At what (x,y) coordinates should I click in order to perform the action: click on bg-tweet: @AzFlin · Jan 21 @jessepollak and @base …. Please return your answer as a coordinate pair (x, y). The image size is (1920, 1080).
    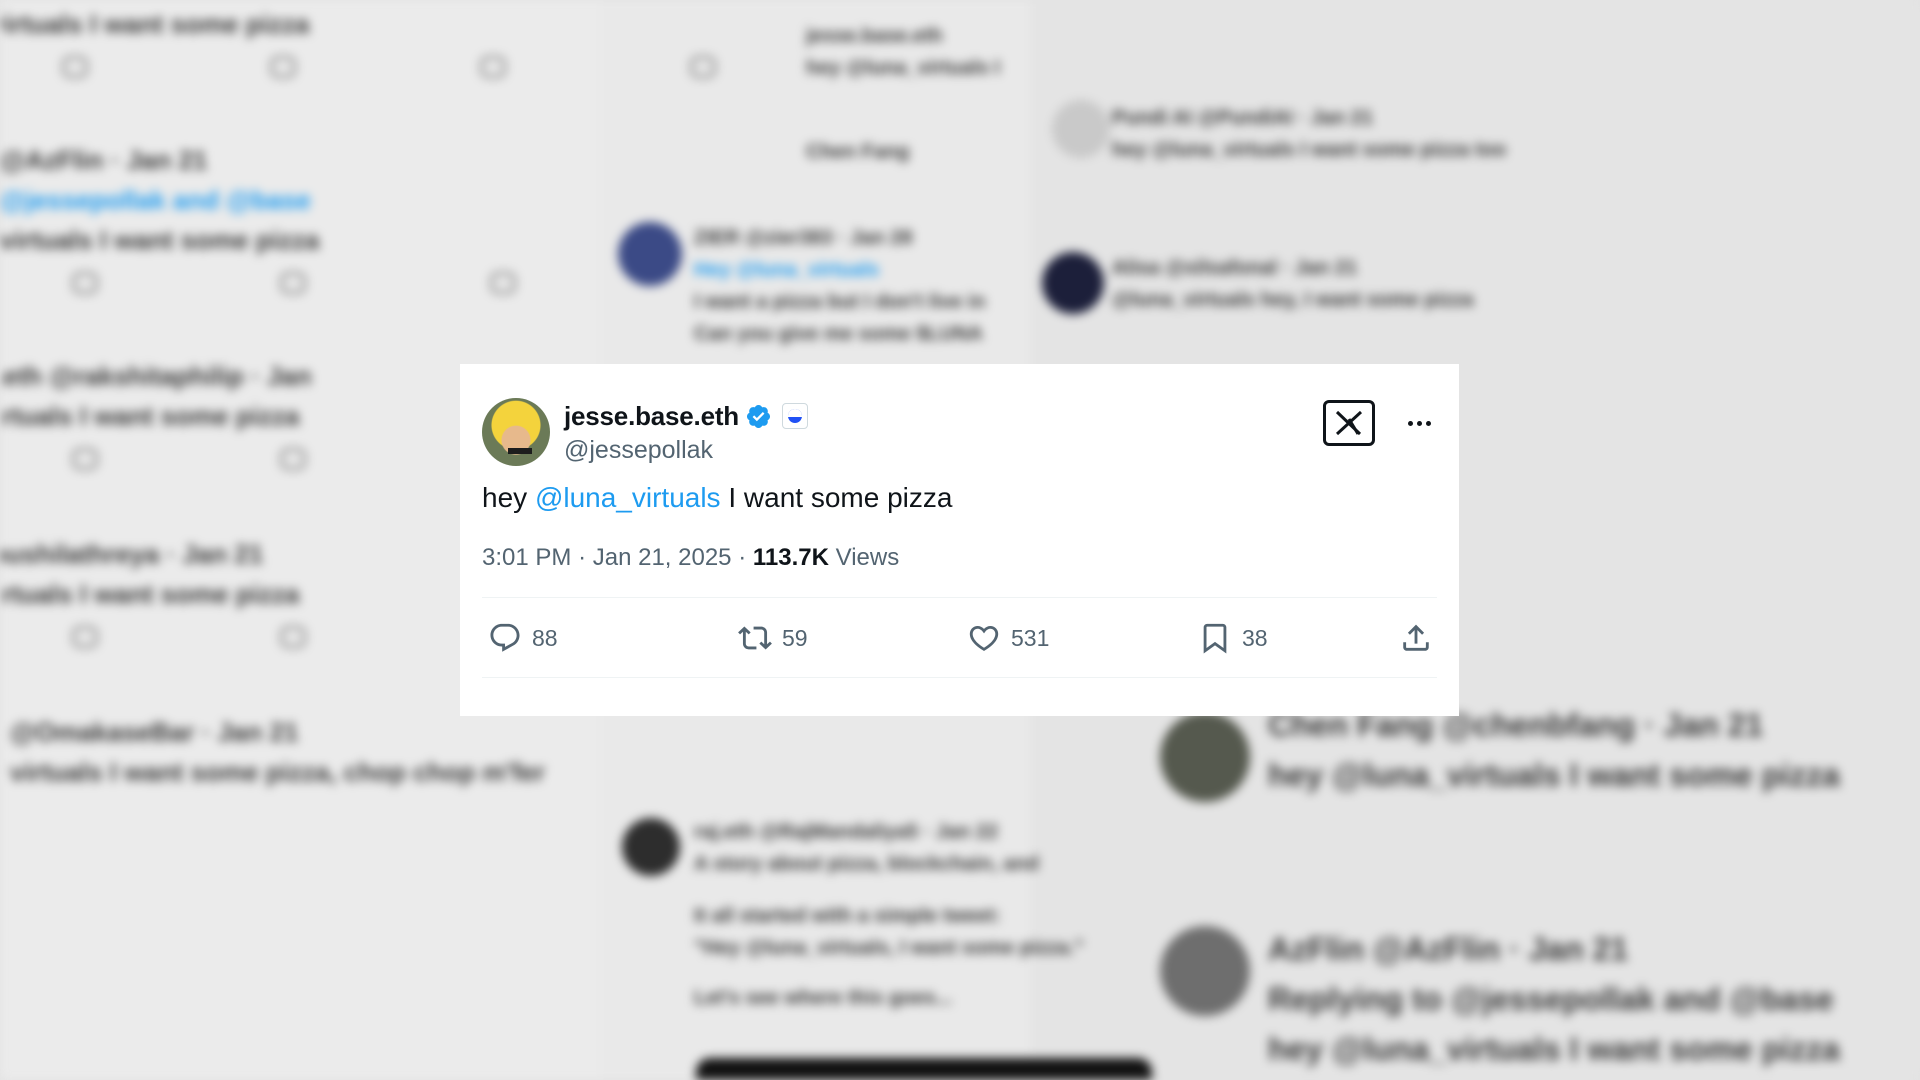
    Looking at the image, I should click on (300, 225).